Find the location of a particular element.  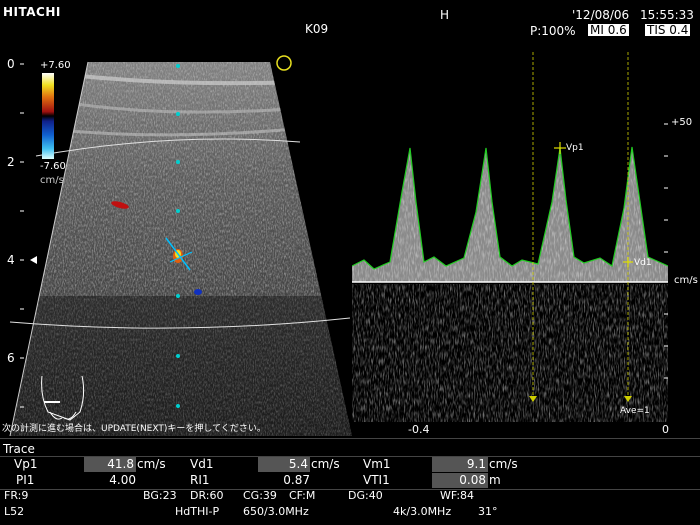

ri1-label: RI1 is located at coordinates (200, 480).